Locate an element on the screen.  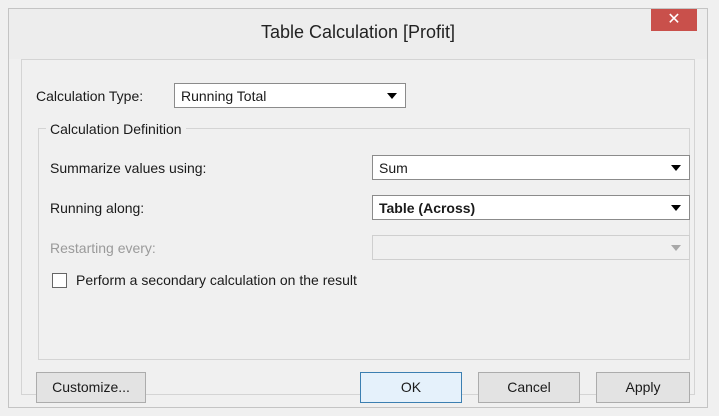
summarize-select: Sum is located at coordinates (531, 167).